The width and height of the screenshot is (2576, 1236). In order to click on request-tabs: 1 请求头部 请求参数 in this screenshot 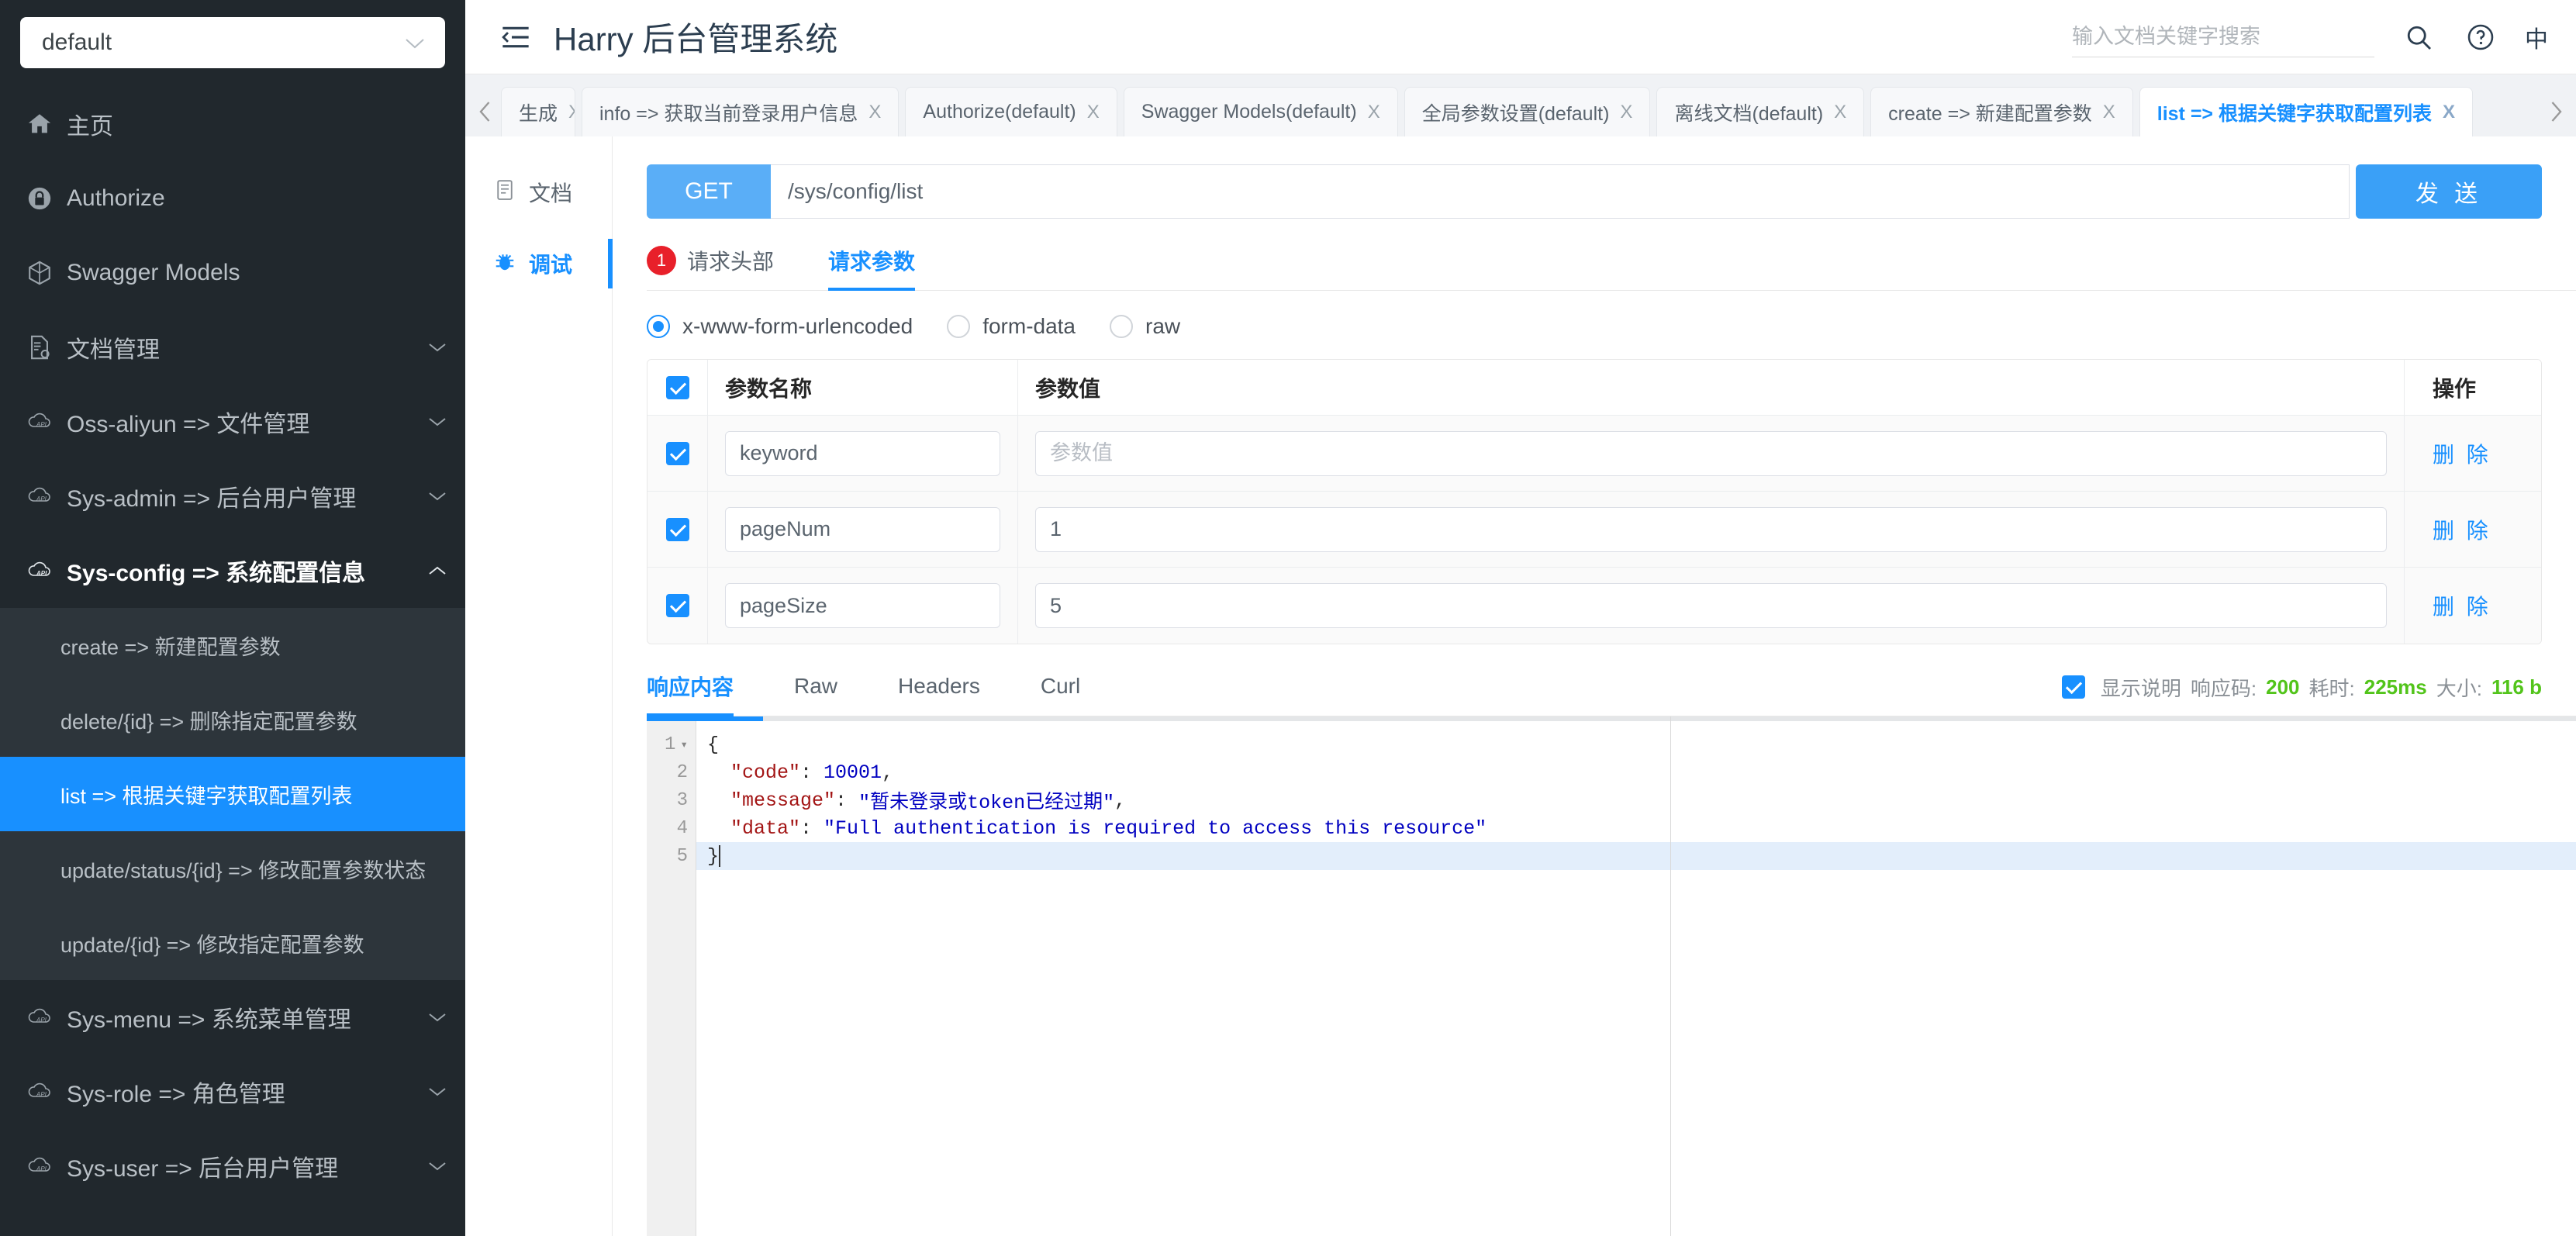, I will do `click(1611, 268)`.